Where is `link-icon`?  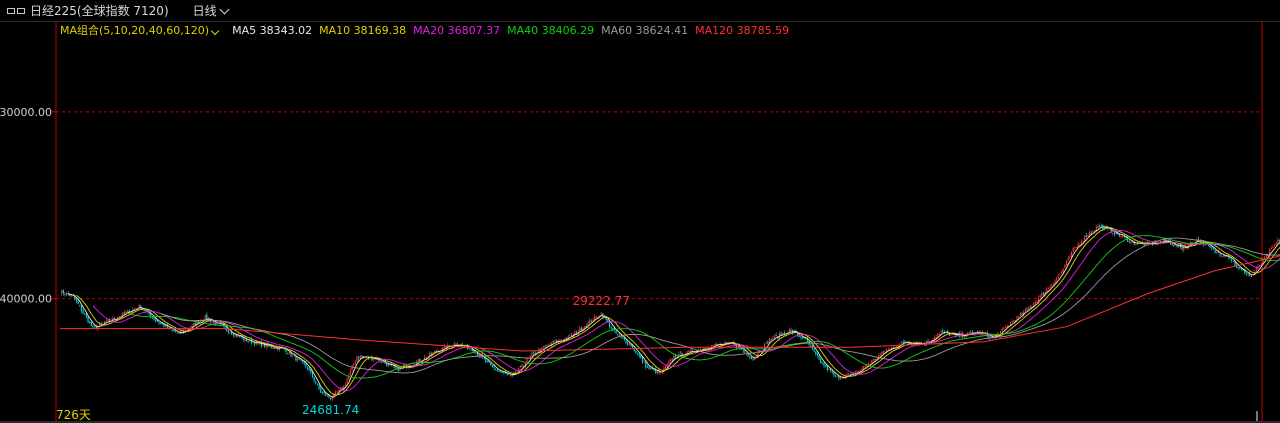
link-icon is located at coordinates (16, 11).